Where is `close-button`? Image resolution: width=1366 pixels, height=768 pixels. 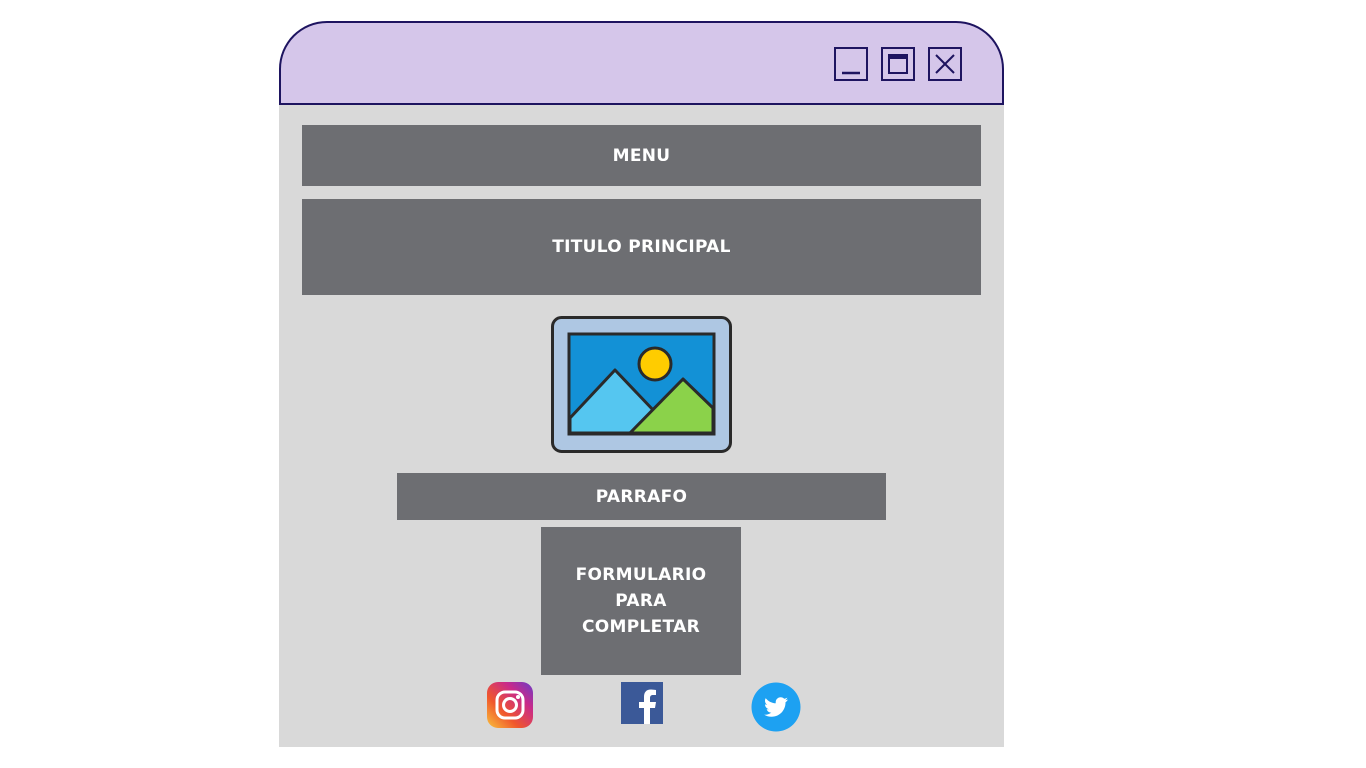 close-button is located at coordinates (945, 64).